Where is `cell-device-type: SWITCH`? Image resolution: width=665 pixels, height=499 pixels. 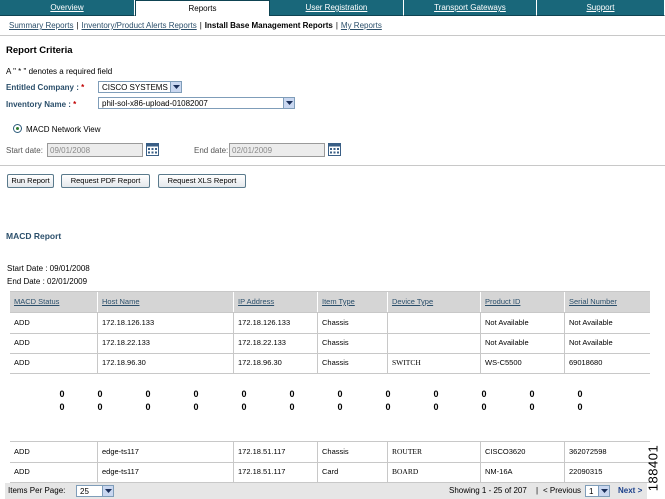
cell-device-type: SWITCH is located at coordinates (434, 363).